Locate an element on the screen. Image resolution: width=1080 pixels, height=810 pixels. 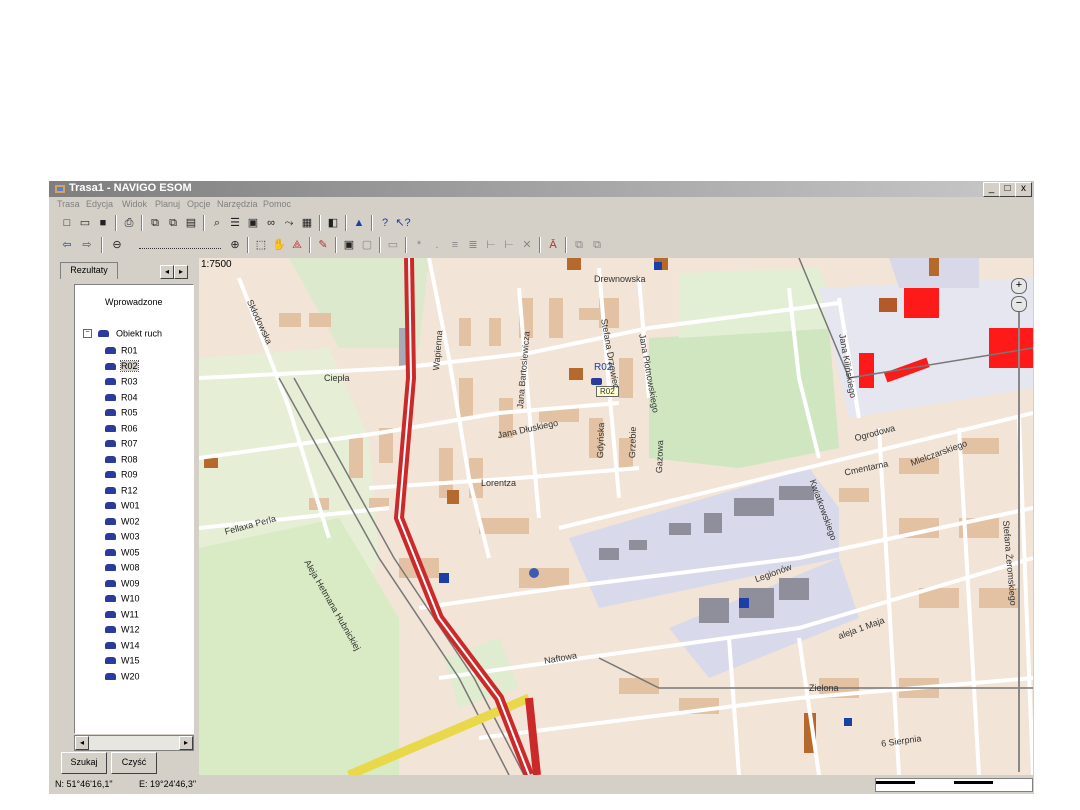
tree-node: R01 is located at coordinates (121, 352).